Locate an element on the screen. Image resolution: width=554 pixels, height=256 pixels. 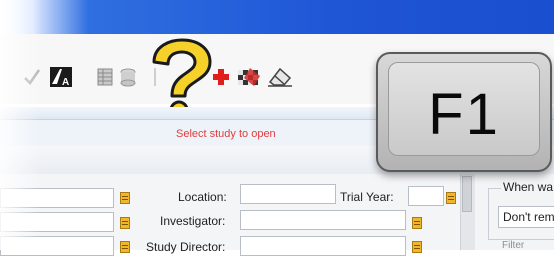
add-icon is located at coordinates (221, 77).